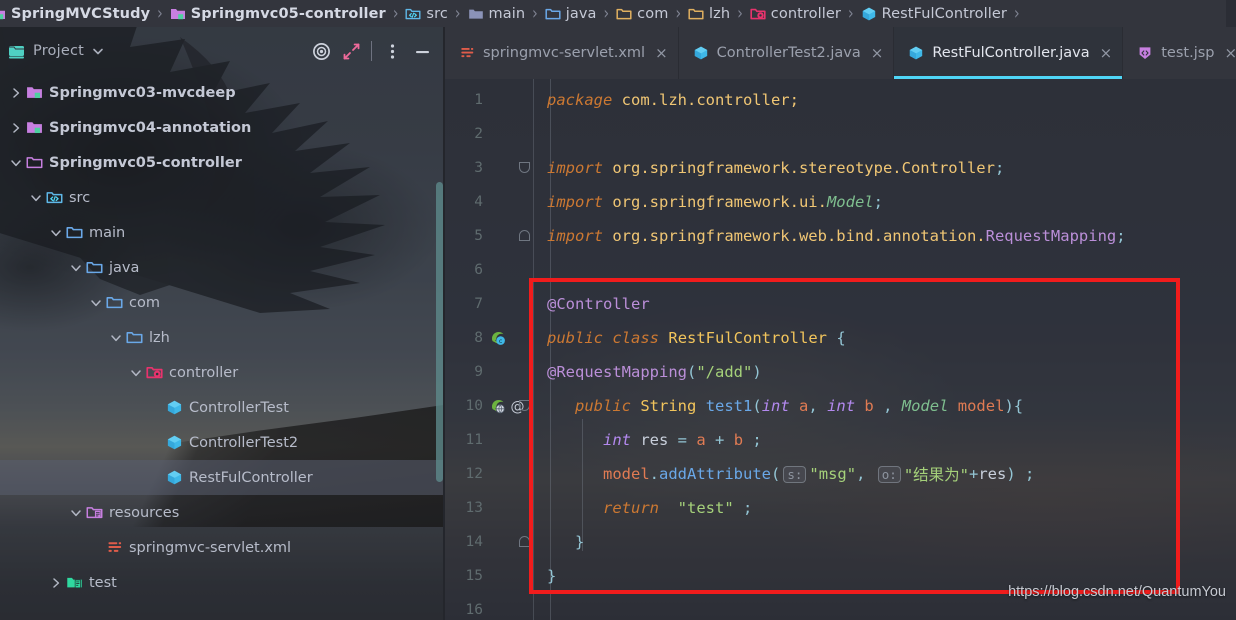  Describe the element at coordinates (489, 270) in the screenshot. I see `gutter-line: 6` at that location.